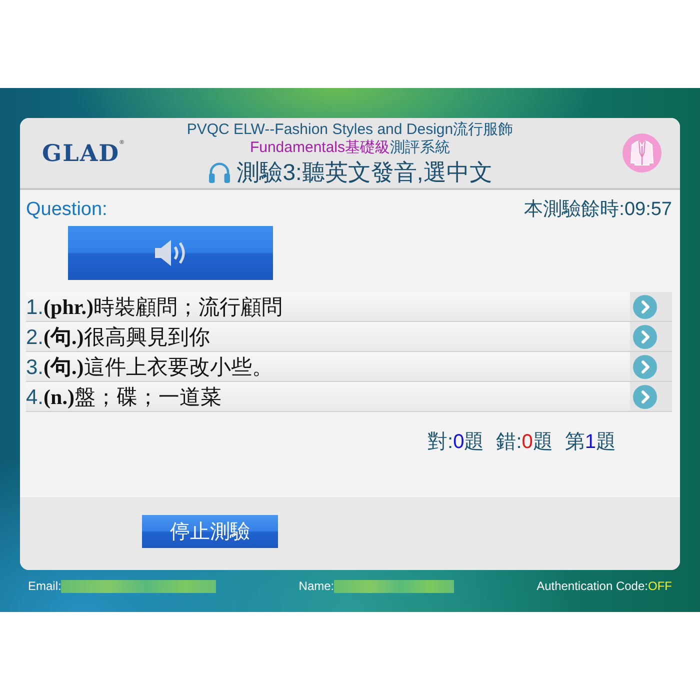  What do you see at coordinates (590, 442) in the screenshot?
I see `current-count: 第1題` at bounding box center [590, 442].